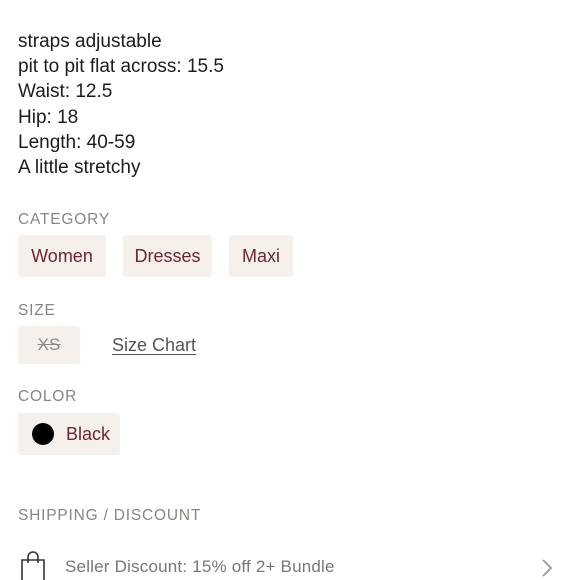  I want to click on description-line: pit to pit flat across: 15.5, so click(121, 67).